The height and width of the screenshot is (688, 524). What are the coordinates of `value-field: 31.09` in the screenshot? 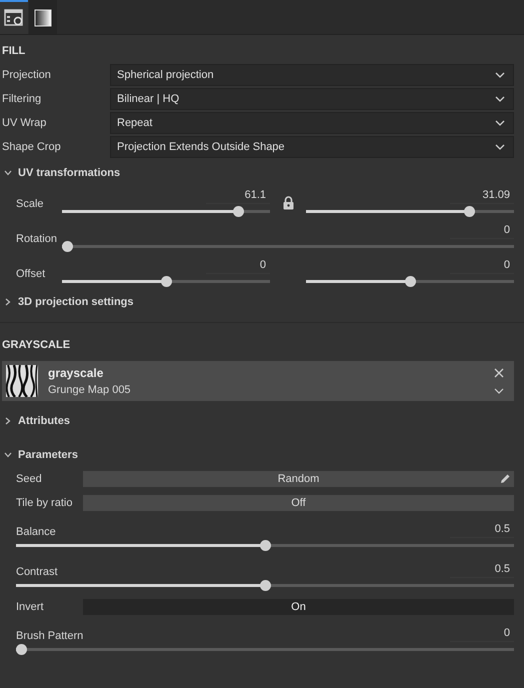 It's located at (482, 195).